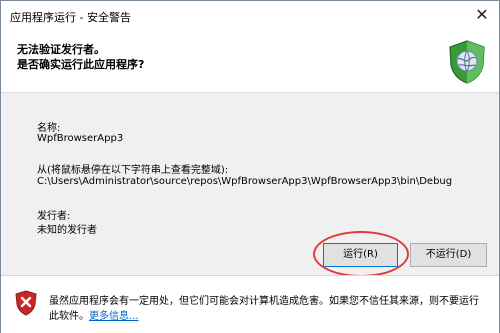 This screenshot has height=333, width=500. What do you see at coordinates (26, 303) in the screenshot?
I see `red-shield-x-icon` at bounding box center [26, 303].